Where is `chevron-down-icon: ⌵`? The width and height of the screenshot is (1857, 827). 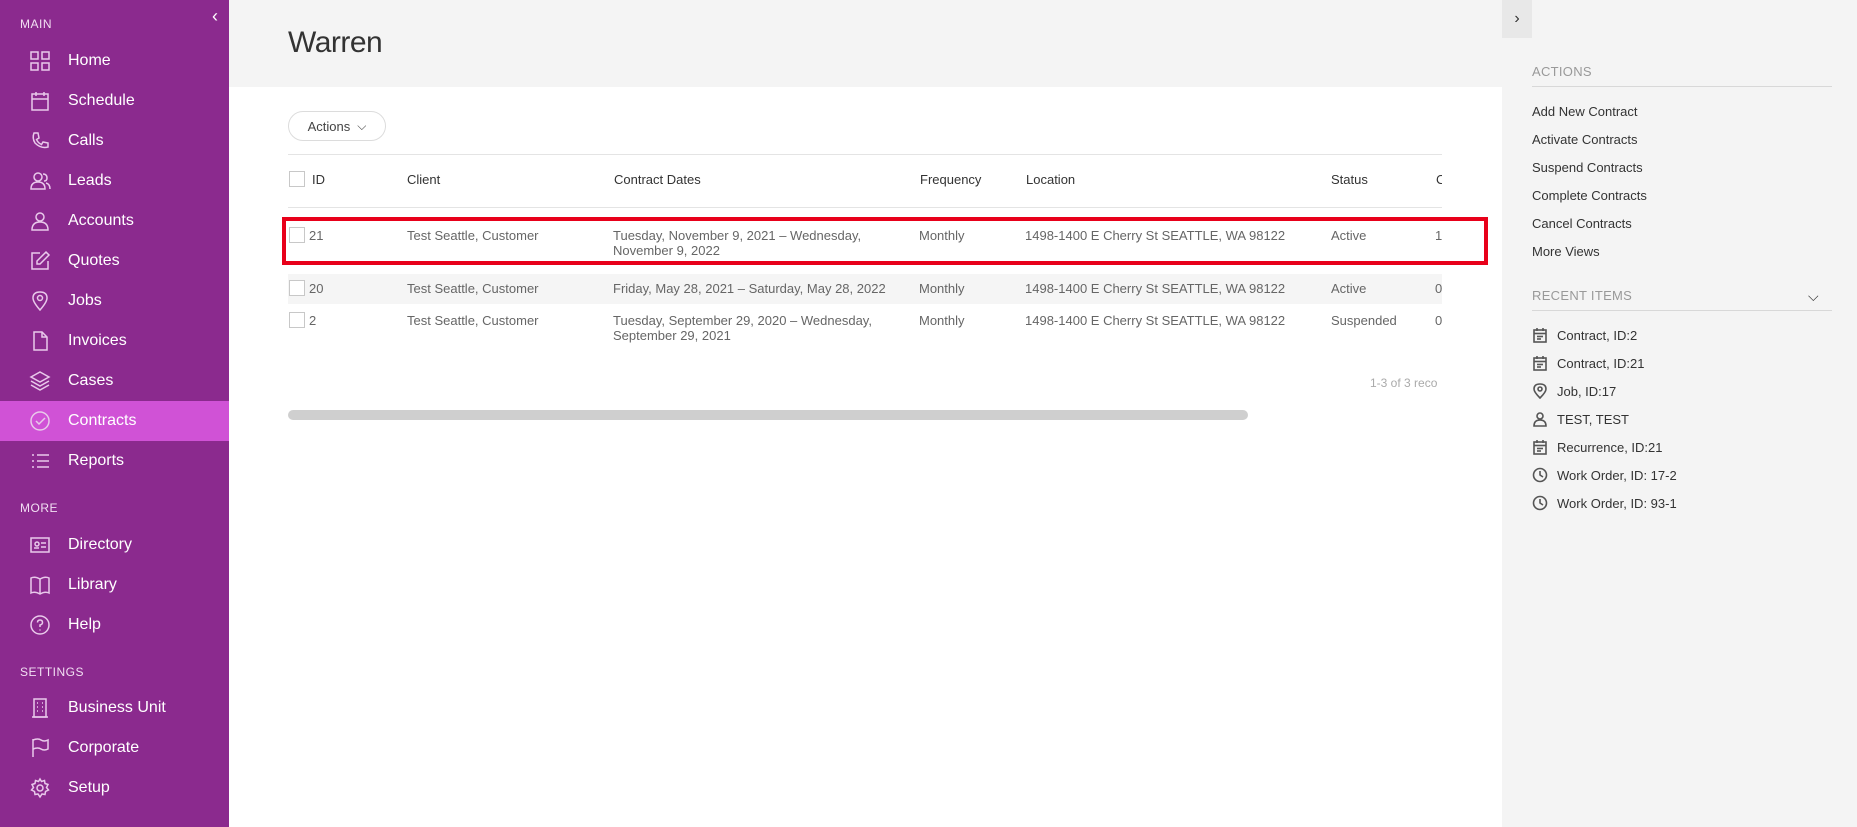
chevron-down-icon: ⌵ is located at coordinates (1813, 296).